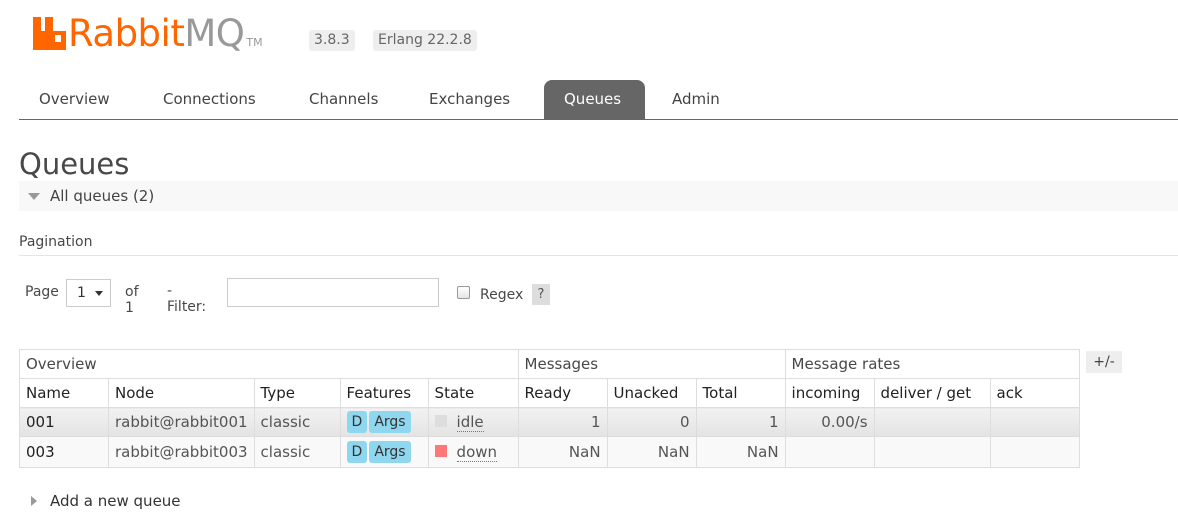 The width and height of the screenshot is (1178, 531). I want to click on messages-total: NaN, so click(740, 452).